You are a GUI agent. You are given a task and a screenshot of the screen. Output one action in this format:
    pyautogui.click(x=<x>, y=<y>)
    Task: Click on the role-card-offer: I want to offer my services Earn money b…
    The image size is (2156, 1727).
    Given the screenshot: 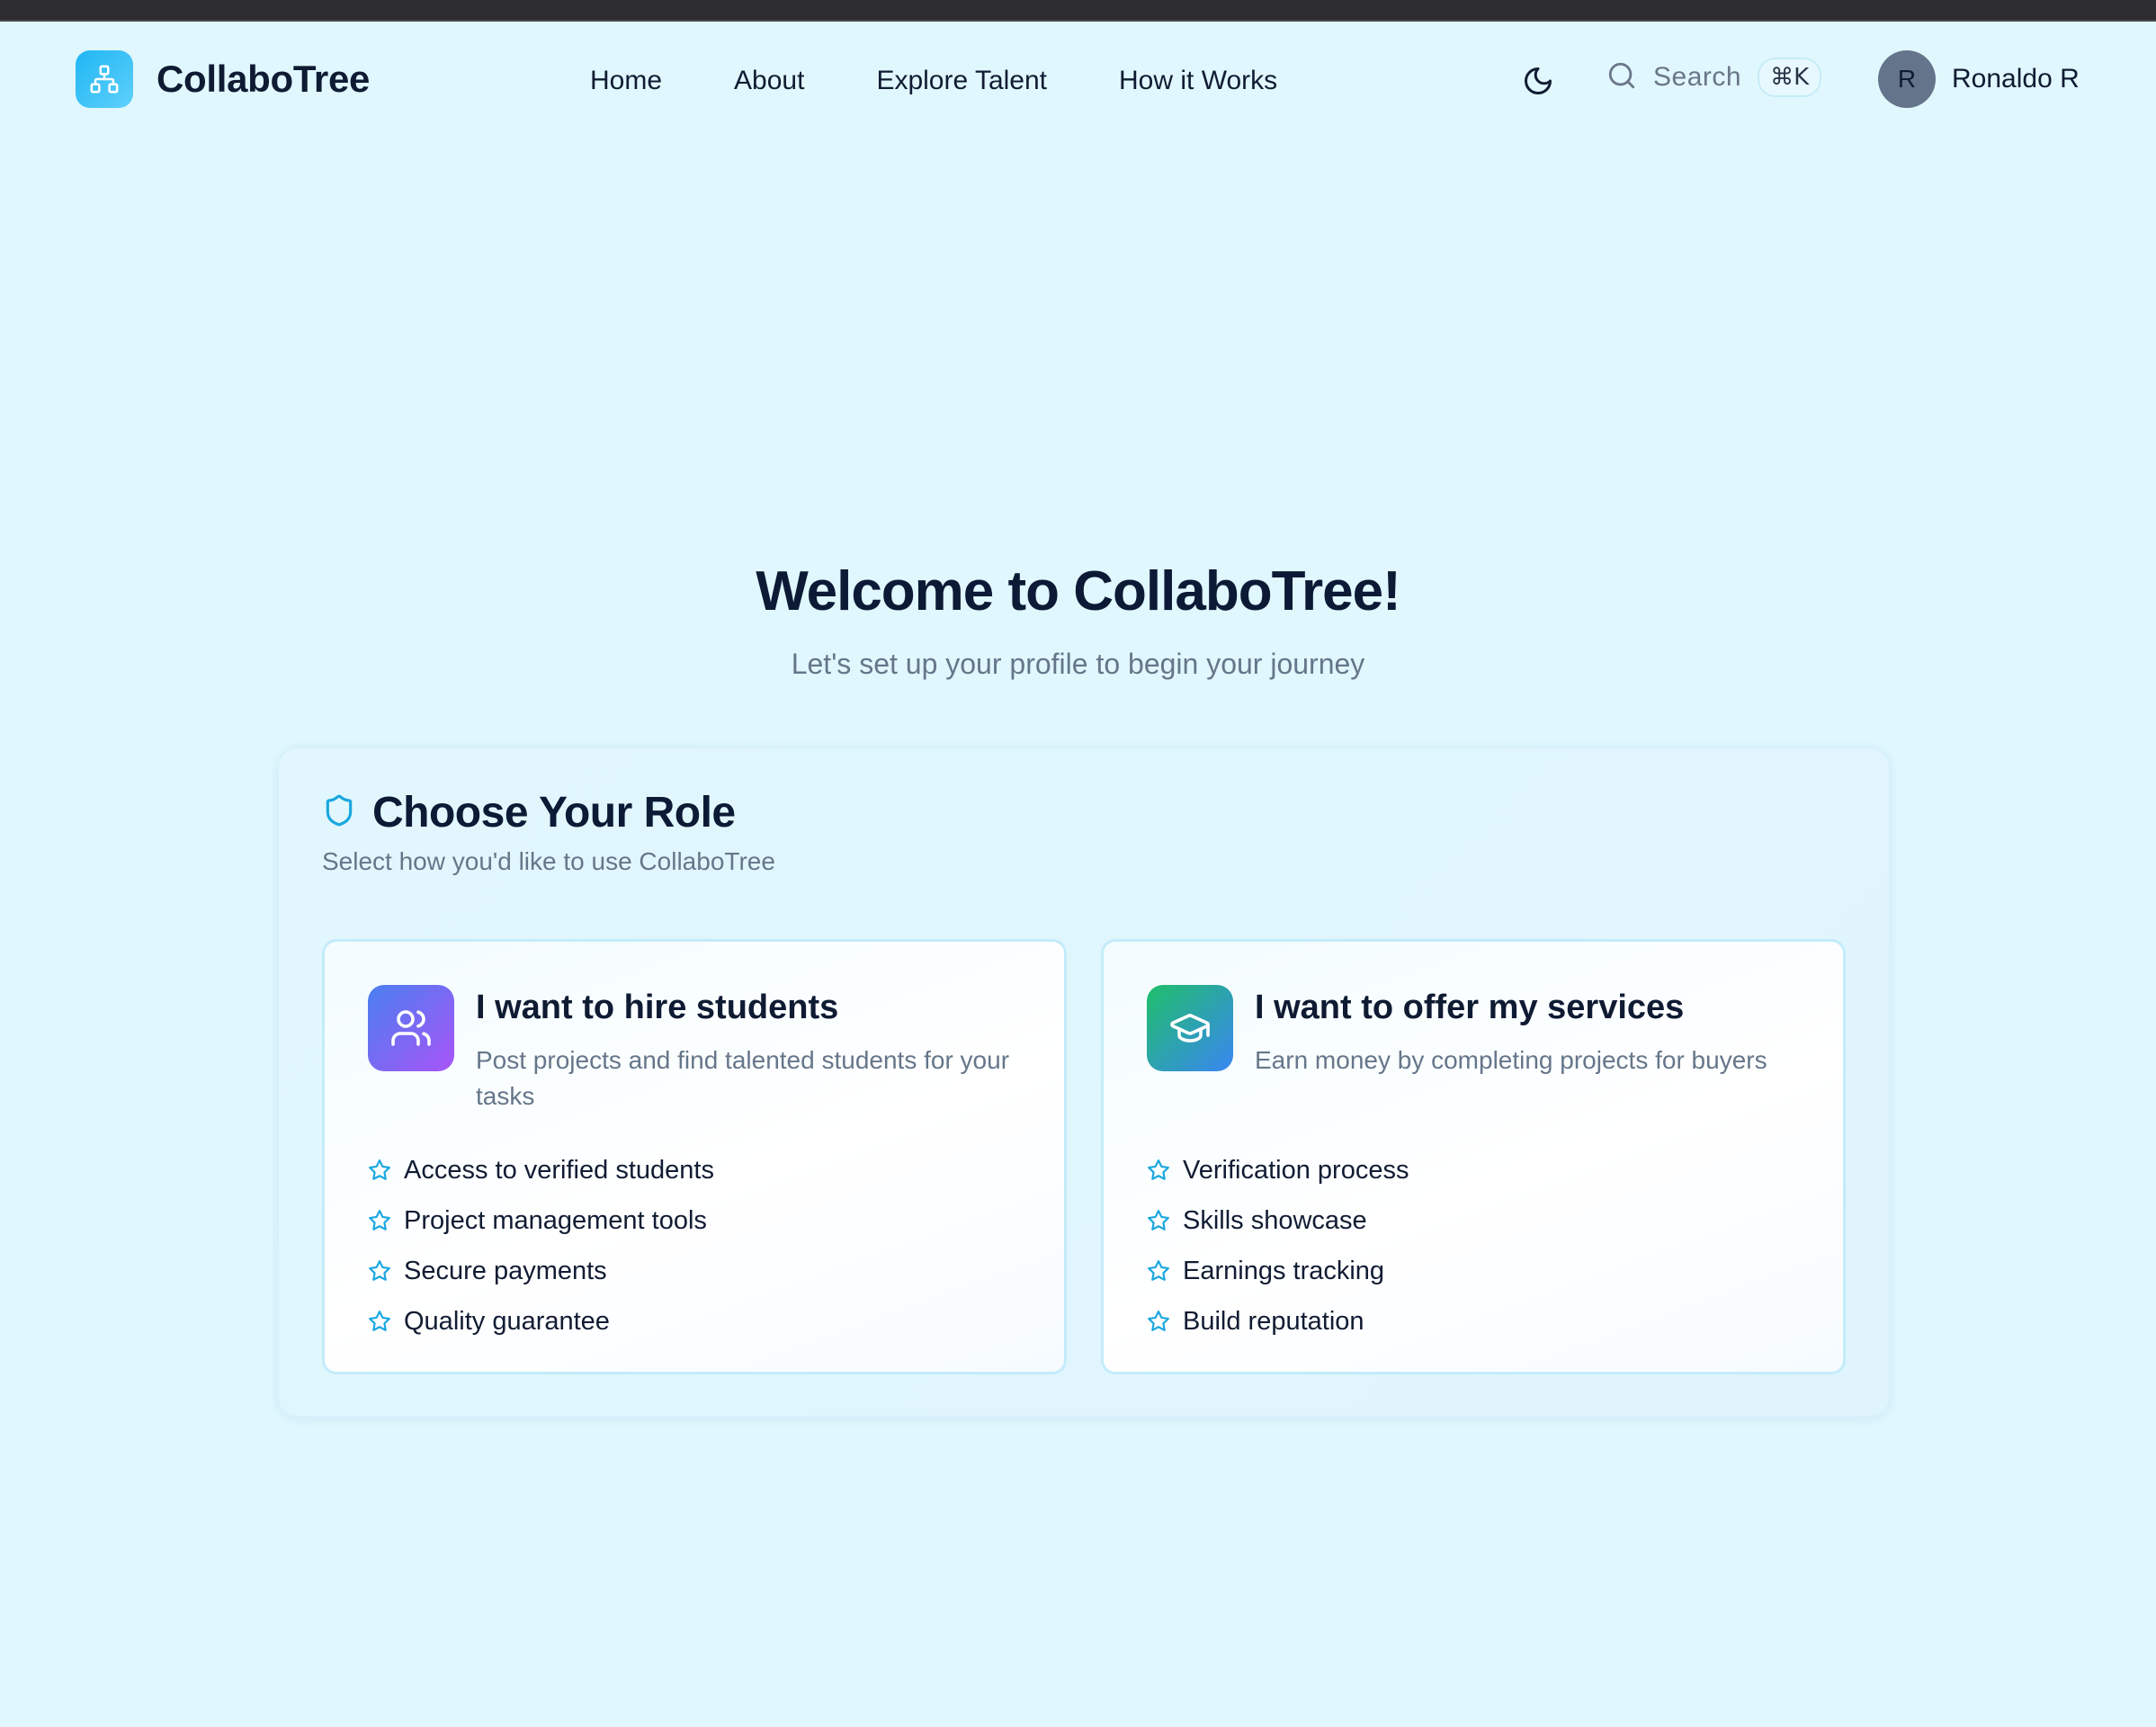 What is the action you would take?
    pyautogui.click(x=1473, y=1157)
    